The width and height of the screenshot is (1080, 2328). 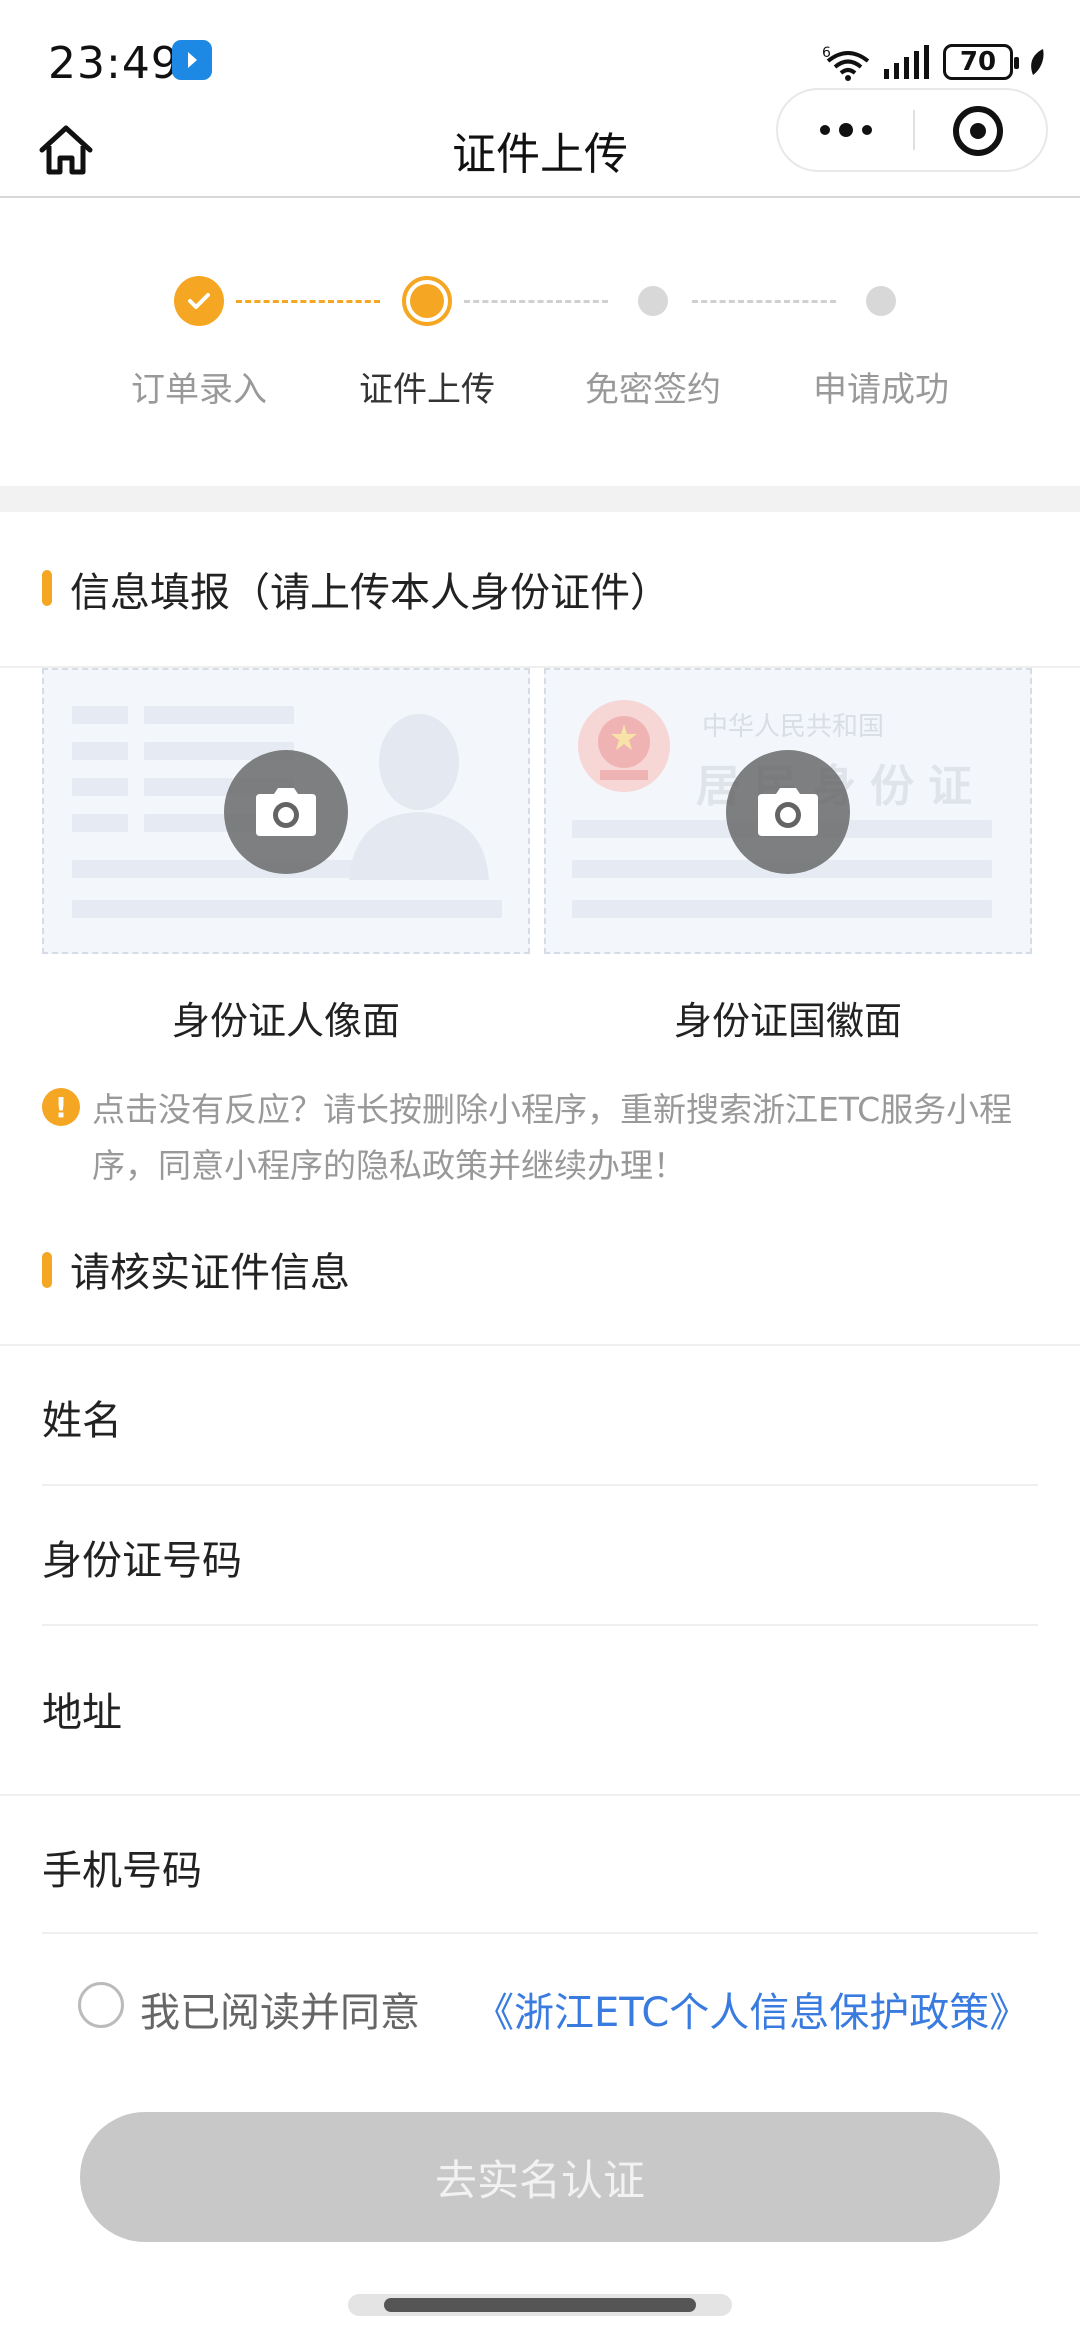 I want to click on id-number-input, so click(x=670, y=1560).